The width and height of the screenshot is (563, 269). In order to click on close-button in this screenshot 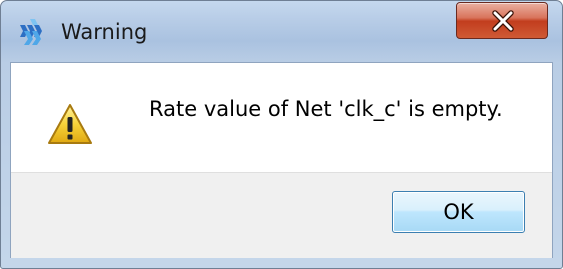, I will do `click(502, 20)`.